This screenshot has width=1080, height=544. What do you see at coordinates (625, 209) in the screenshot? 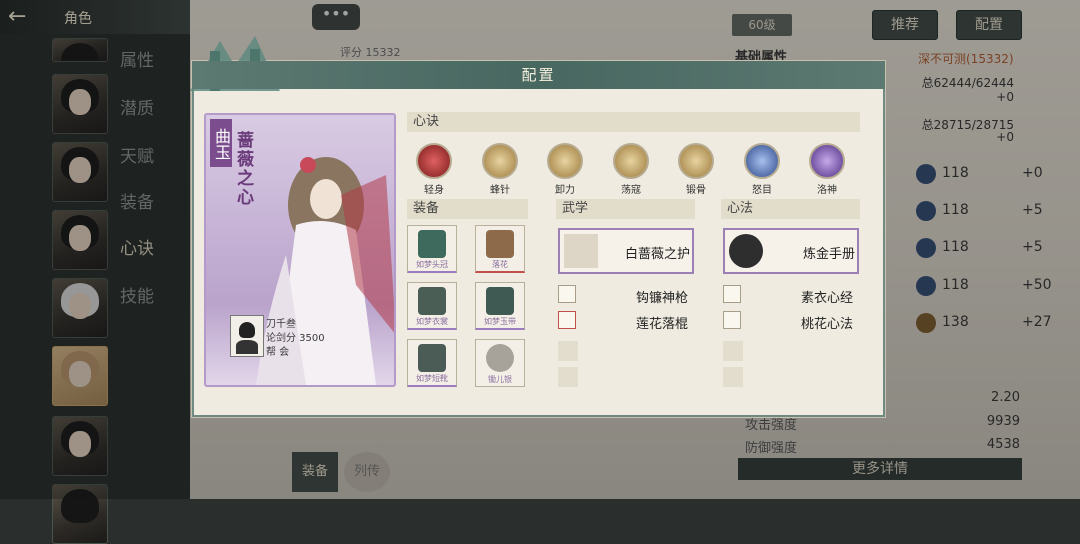
I see `section-wuxue: 武学` at bounding box center [625, 209].